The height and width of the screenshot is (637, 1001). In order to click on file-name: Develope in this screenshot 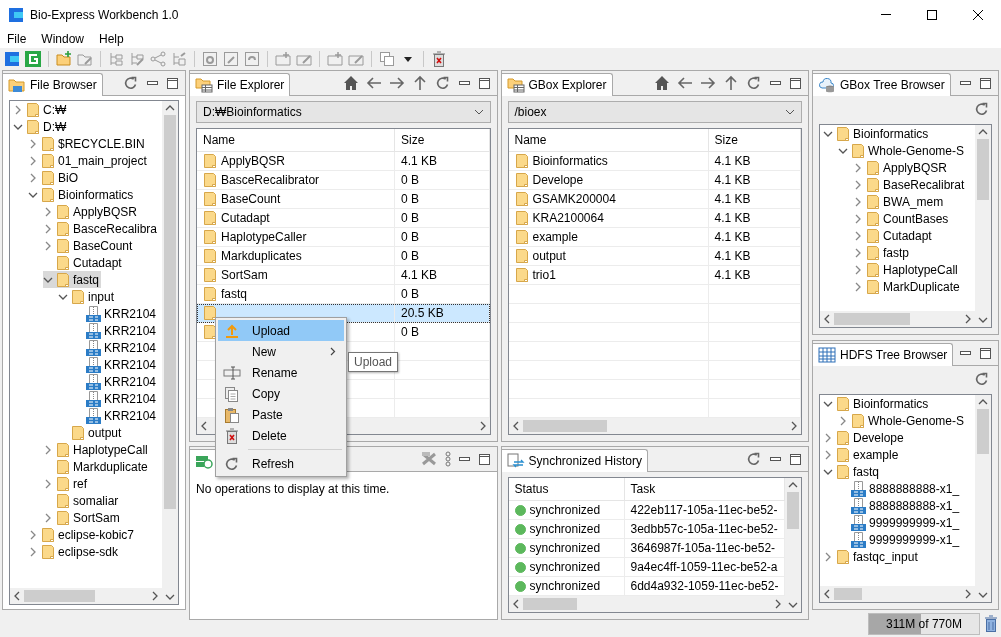, I will do `click(558, 180)`.